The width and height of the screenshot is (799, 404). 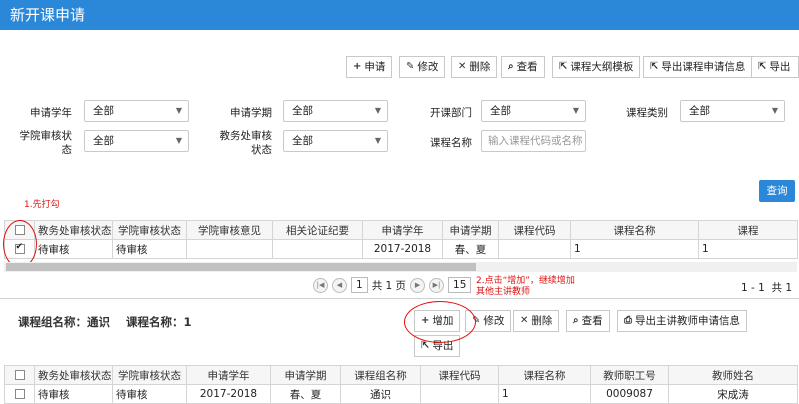 What do you see at coordinates (418, 285) in the screenshot?
I see `next-page-icon: ▶` at bounding box center [418, 285].